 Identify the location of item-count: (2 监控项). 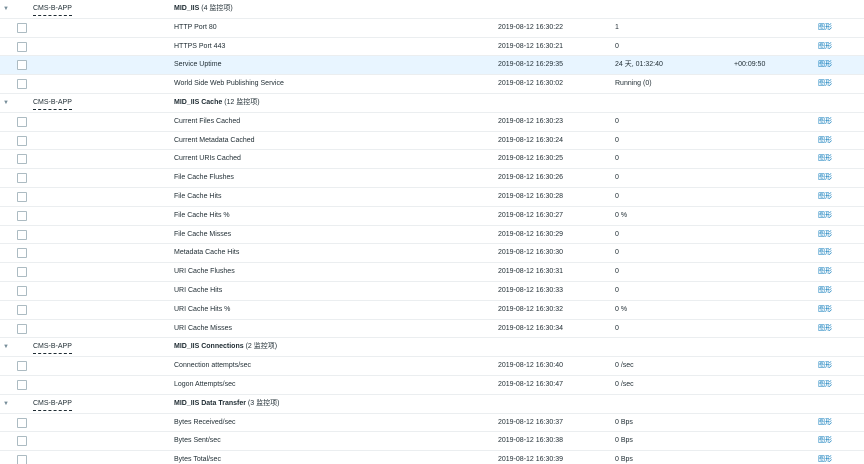
(261, 347).